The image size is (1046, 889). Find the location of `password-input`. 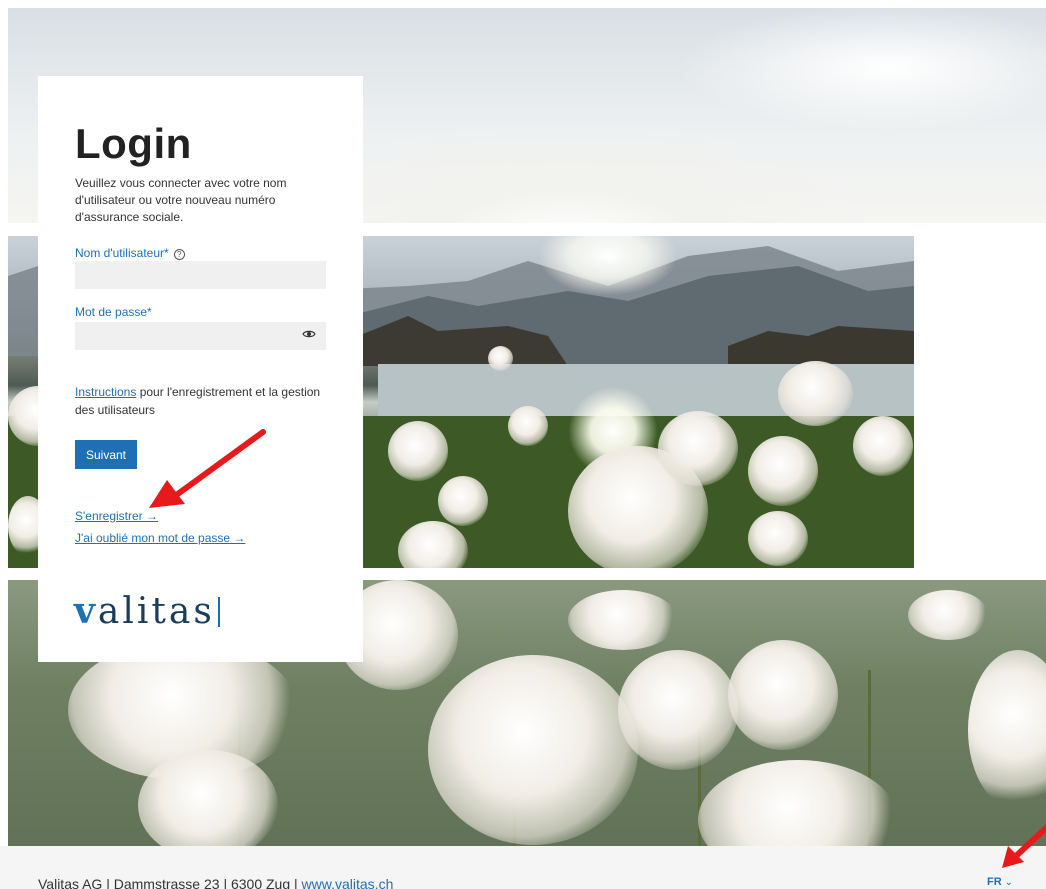

password-input is located at coordinates (200, 336).